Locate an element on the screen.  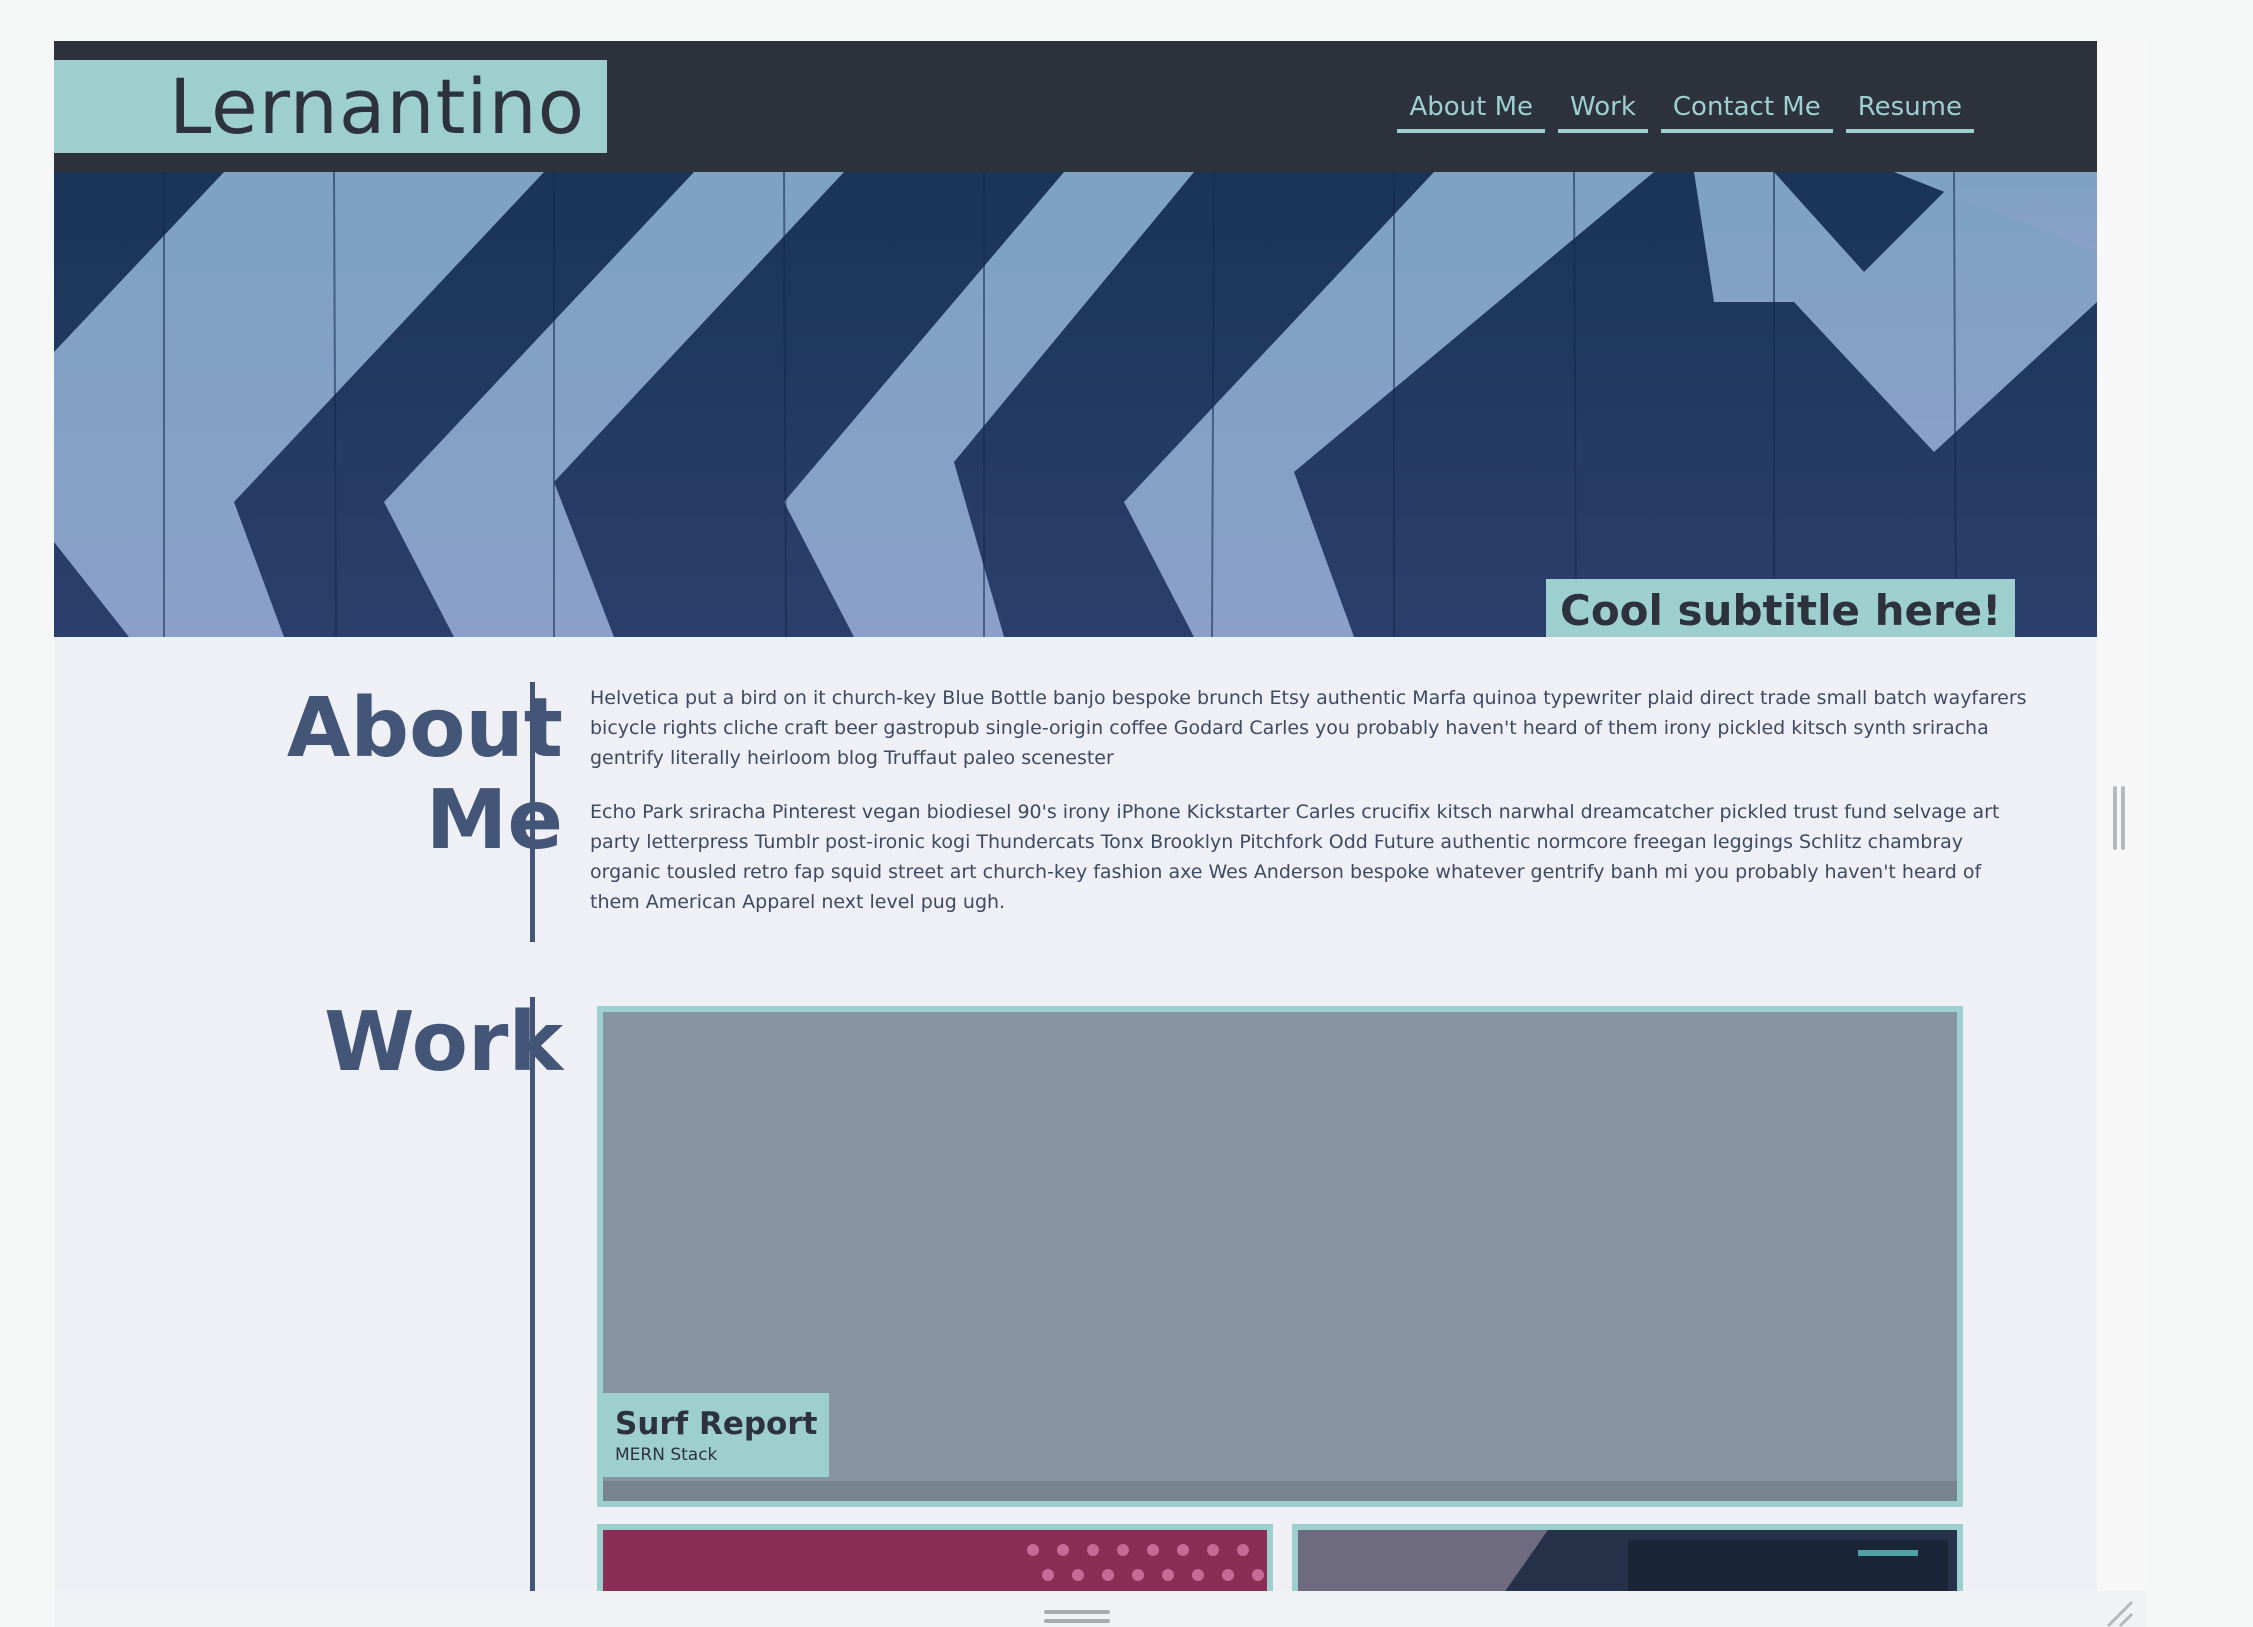
hero-subtitle: Cool subtitle here! is located at coordinates (1781, 608).